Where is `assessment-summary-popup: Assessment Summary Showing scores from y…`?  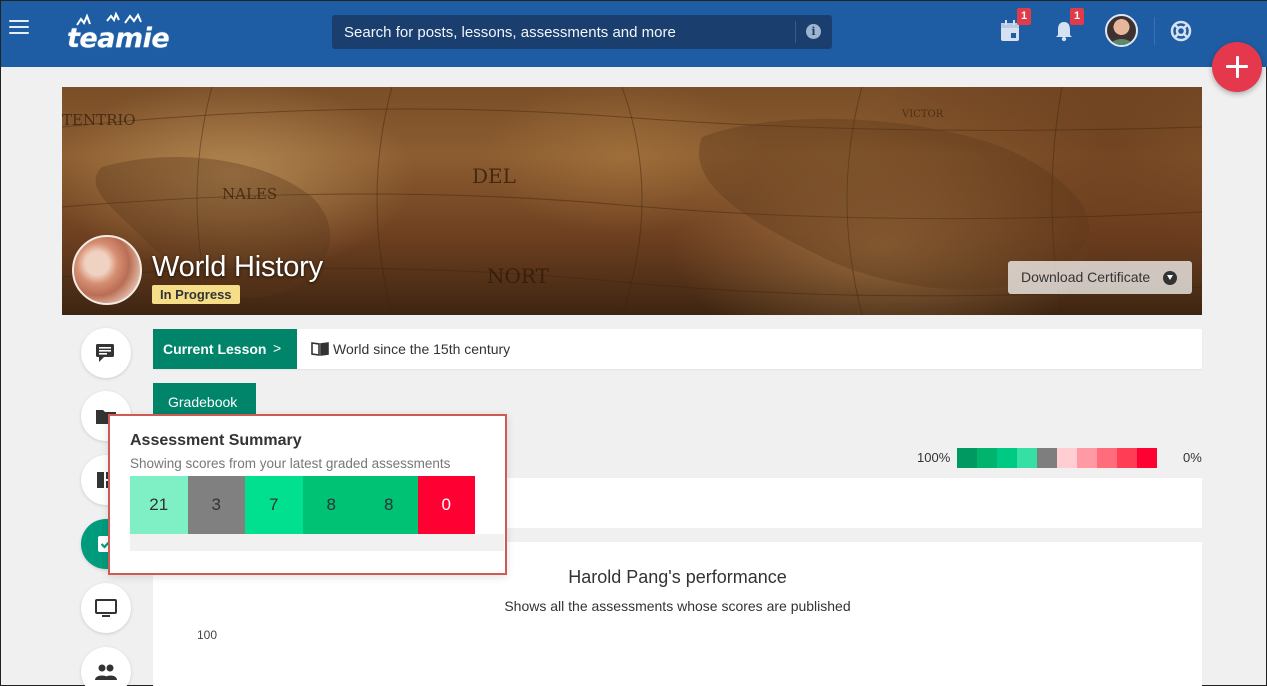 assessment-summary-popup: Assessment Summary Showing scores from y… is located at coordinates (307, 494).